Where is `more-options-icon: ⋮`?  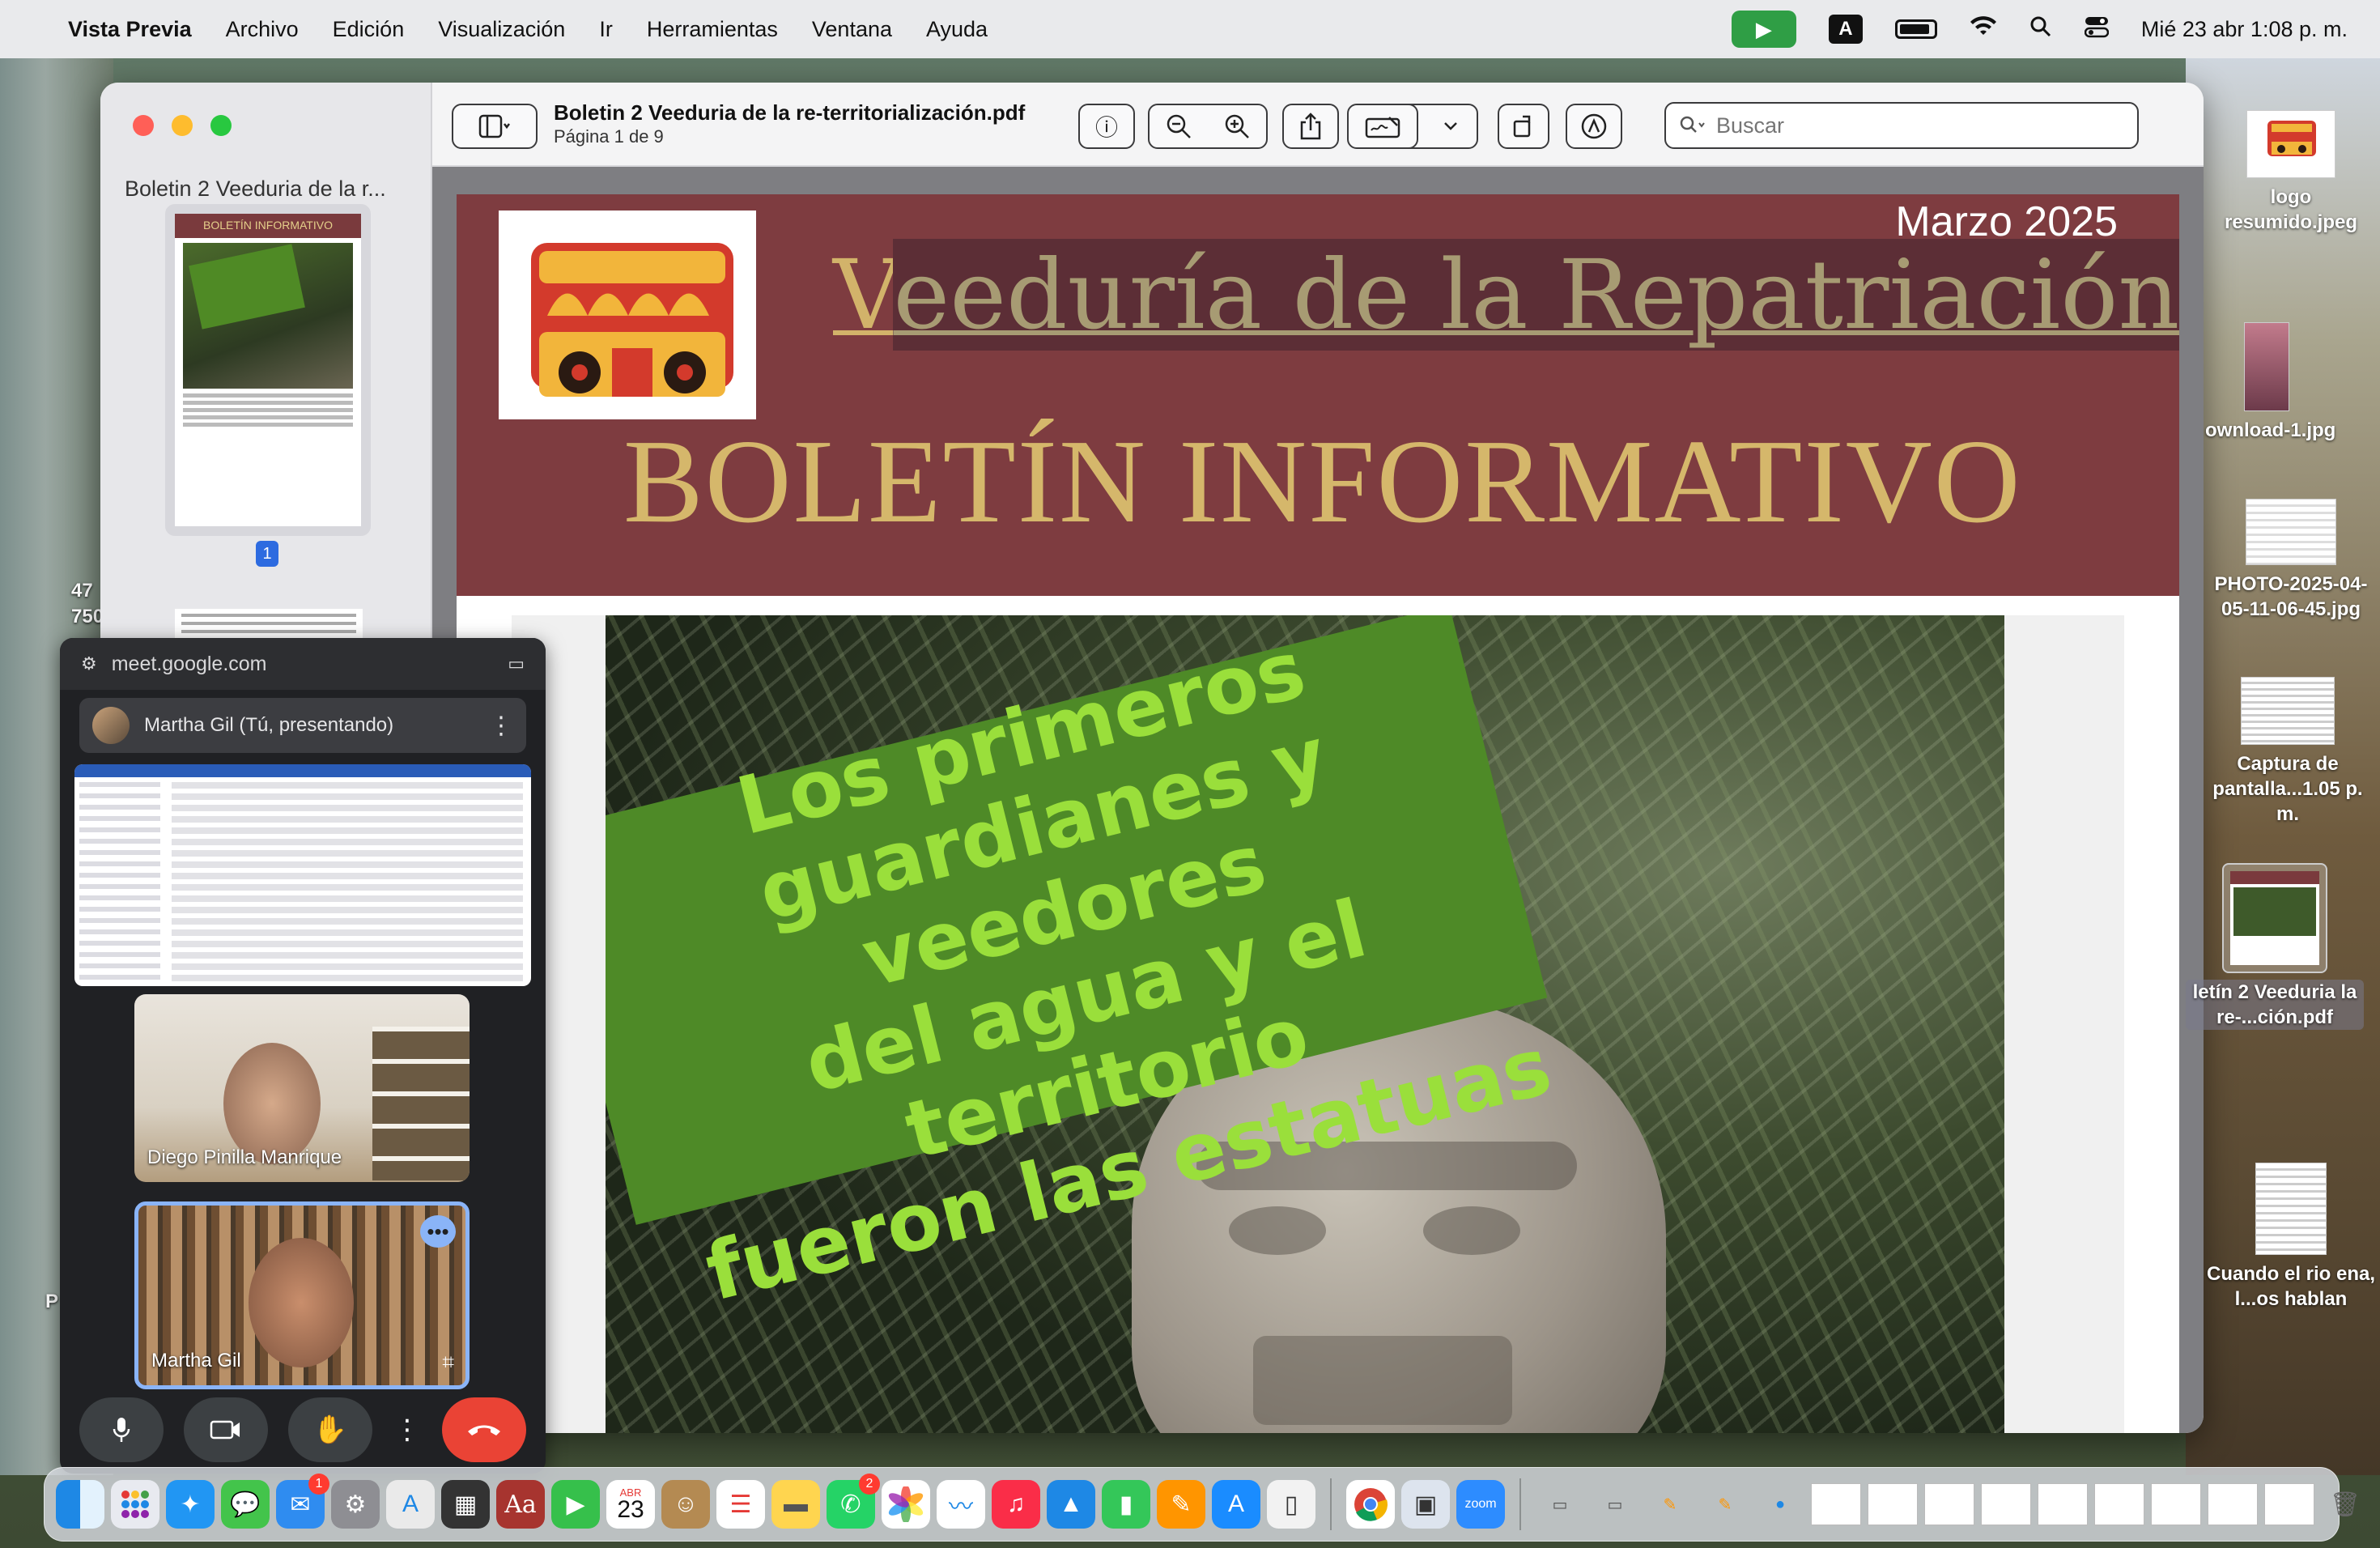
more-options-icon: ⋮ is located at coordinates (501, 726).